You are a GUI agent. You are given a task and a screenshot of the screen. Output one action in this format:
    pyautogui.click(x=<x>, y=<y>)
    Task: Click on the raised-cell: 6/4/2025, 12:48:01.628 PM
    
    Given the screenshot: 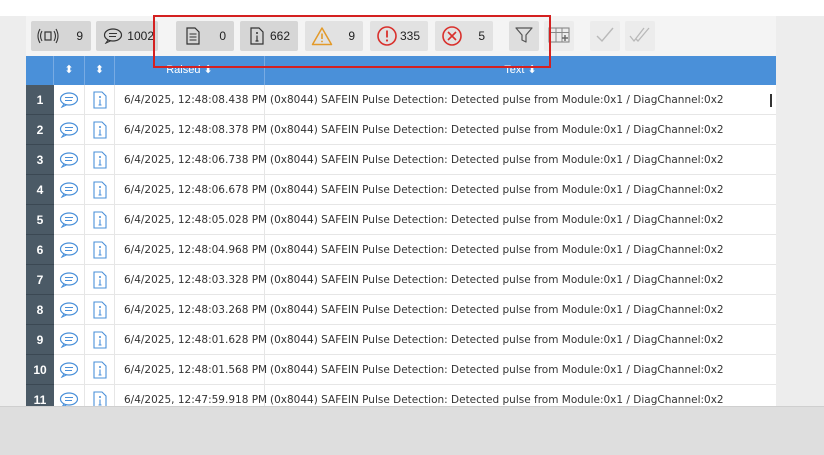 What is the action you would take?
    pyautogui.click(x=191, y=340)
    